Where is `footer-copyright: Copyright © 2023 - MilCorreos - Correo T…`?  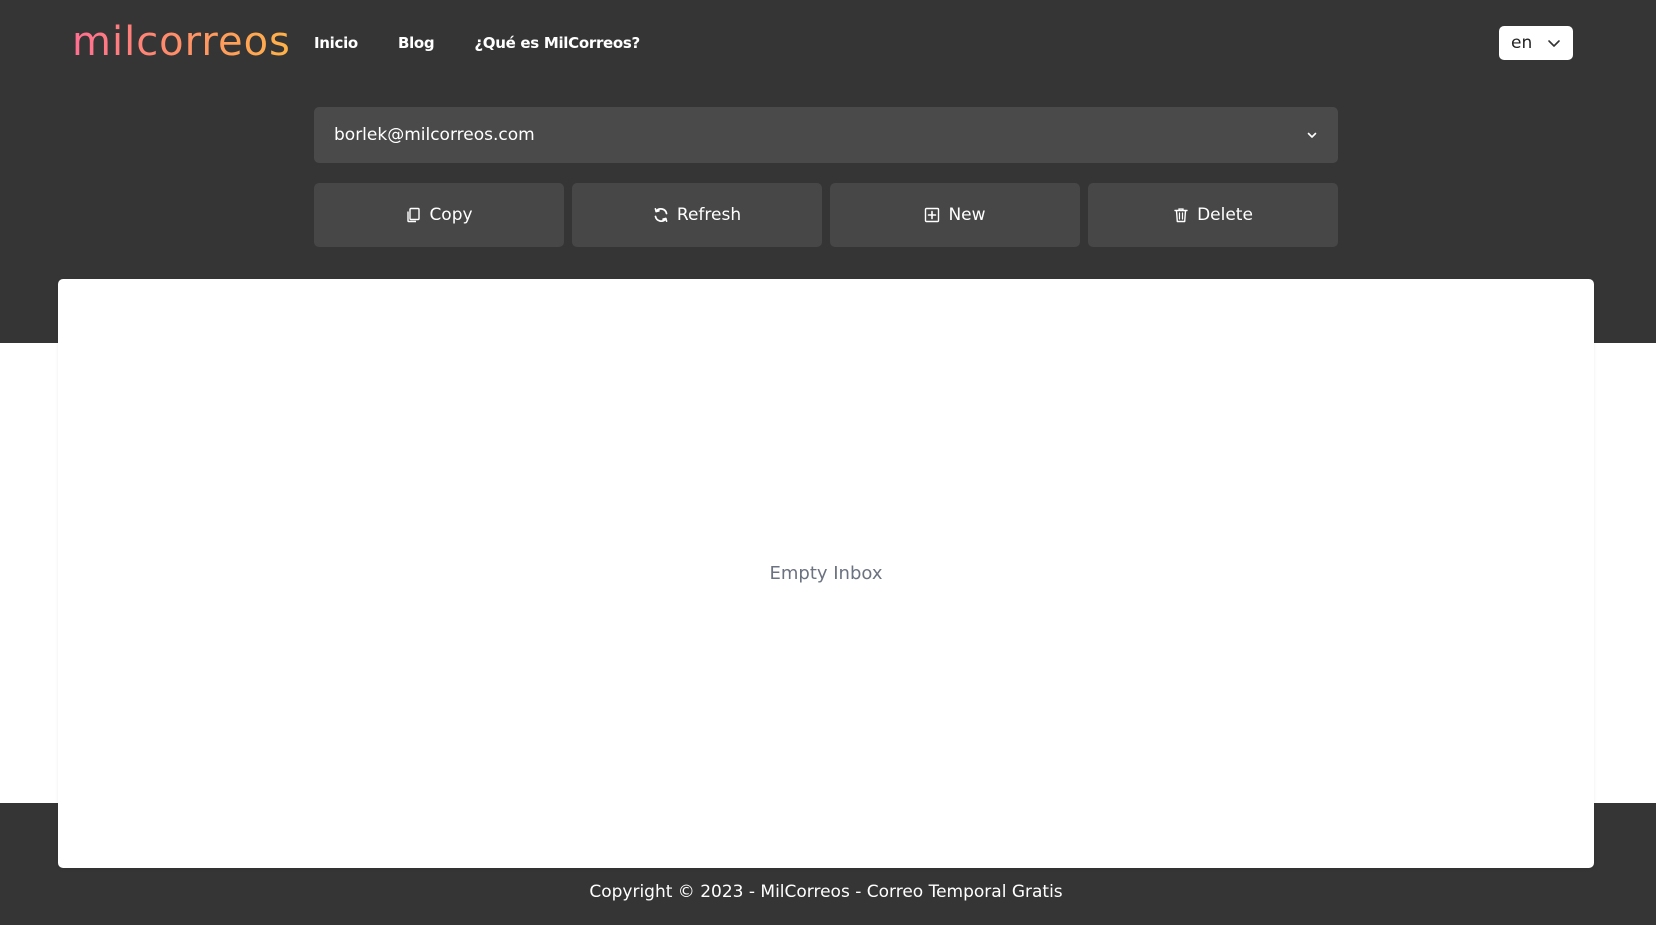 footer-copyright: Copyright © 2023 - MilCorreos - Correo T… is located at coordinates (826, 892).